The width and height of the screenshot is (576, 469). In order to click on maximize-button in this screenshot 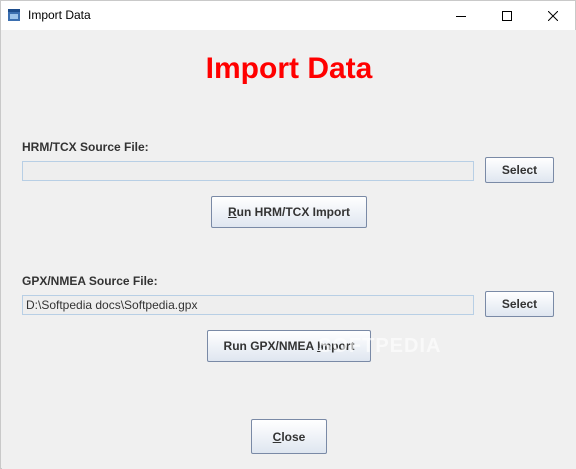, I will do `click(507, 15)`.